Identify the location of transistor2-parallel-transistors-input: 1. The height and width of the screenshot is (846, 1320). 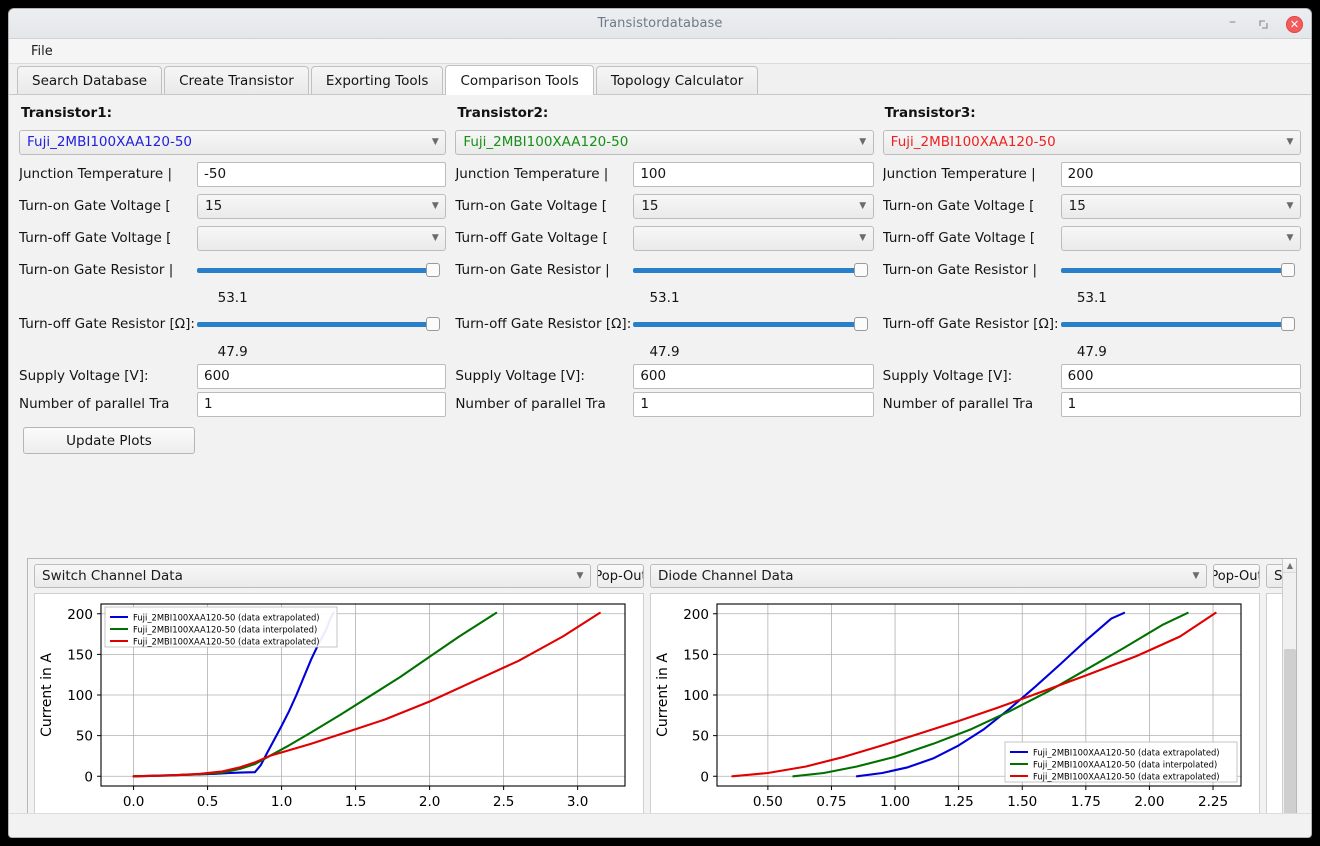
(753, 404).